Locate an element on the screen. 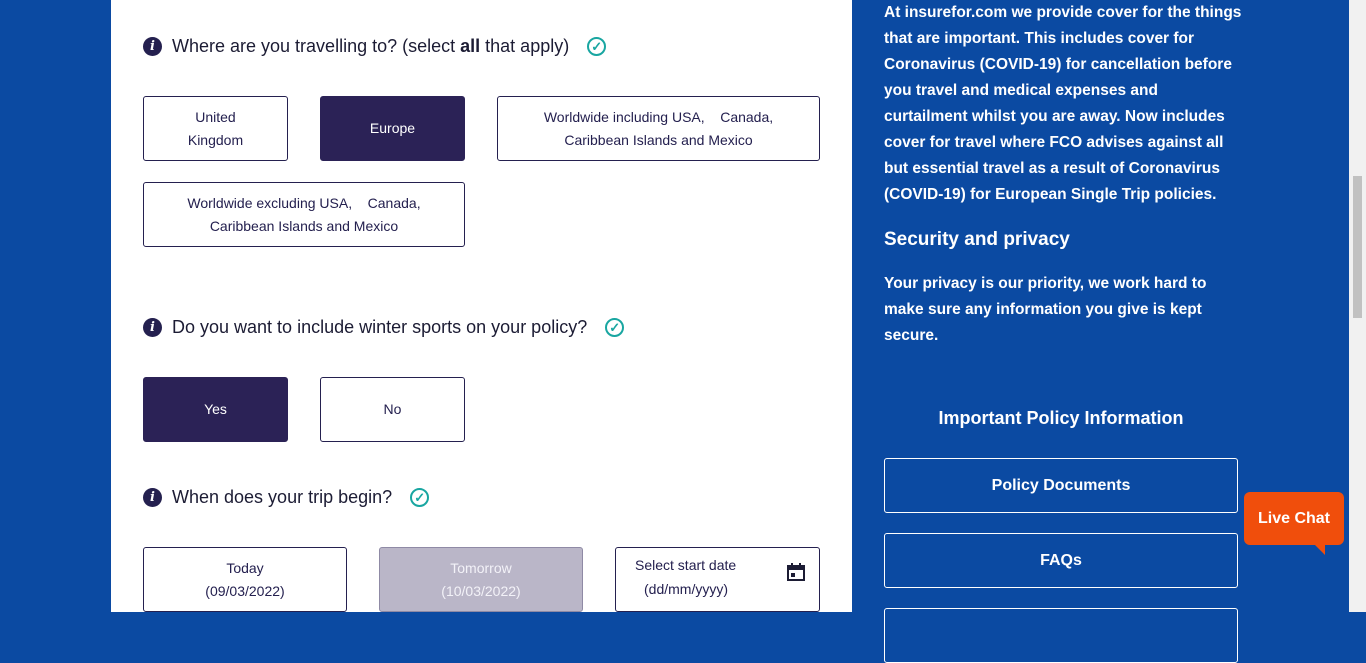  question-trip-start: i When does your trip begin? ✓ is located at coordinates (286, 497).